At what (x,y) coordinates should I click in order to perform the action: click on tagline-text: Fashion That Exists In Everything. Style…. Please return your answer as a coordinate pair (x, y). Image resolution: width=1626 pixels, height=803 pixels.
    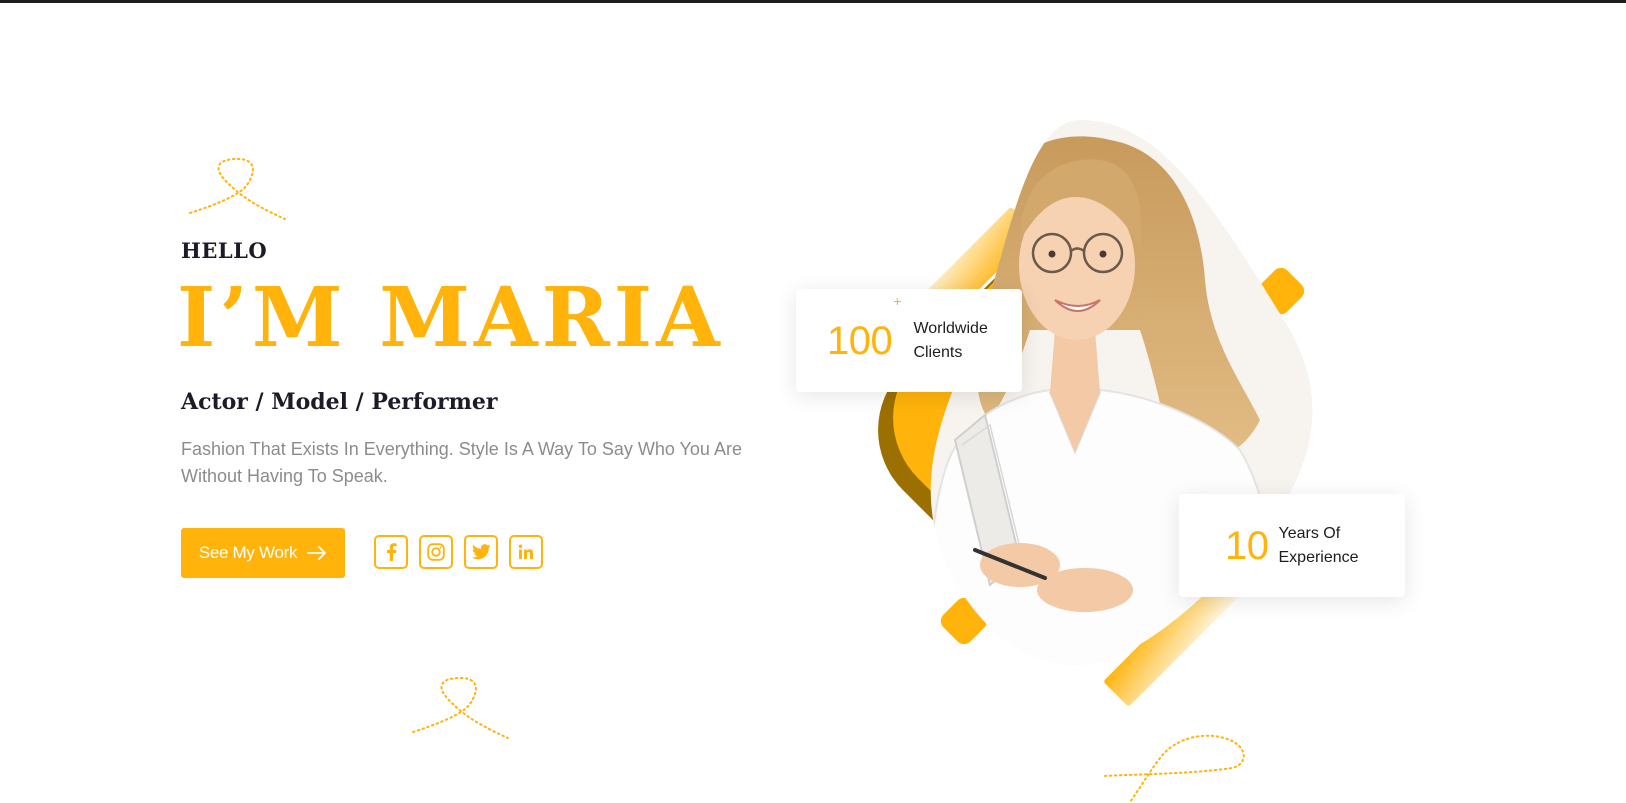
    Looking at the image, I should click on (461, 462).